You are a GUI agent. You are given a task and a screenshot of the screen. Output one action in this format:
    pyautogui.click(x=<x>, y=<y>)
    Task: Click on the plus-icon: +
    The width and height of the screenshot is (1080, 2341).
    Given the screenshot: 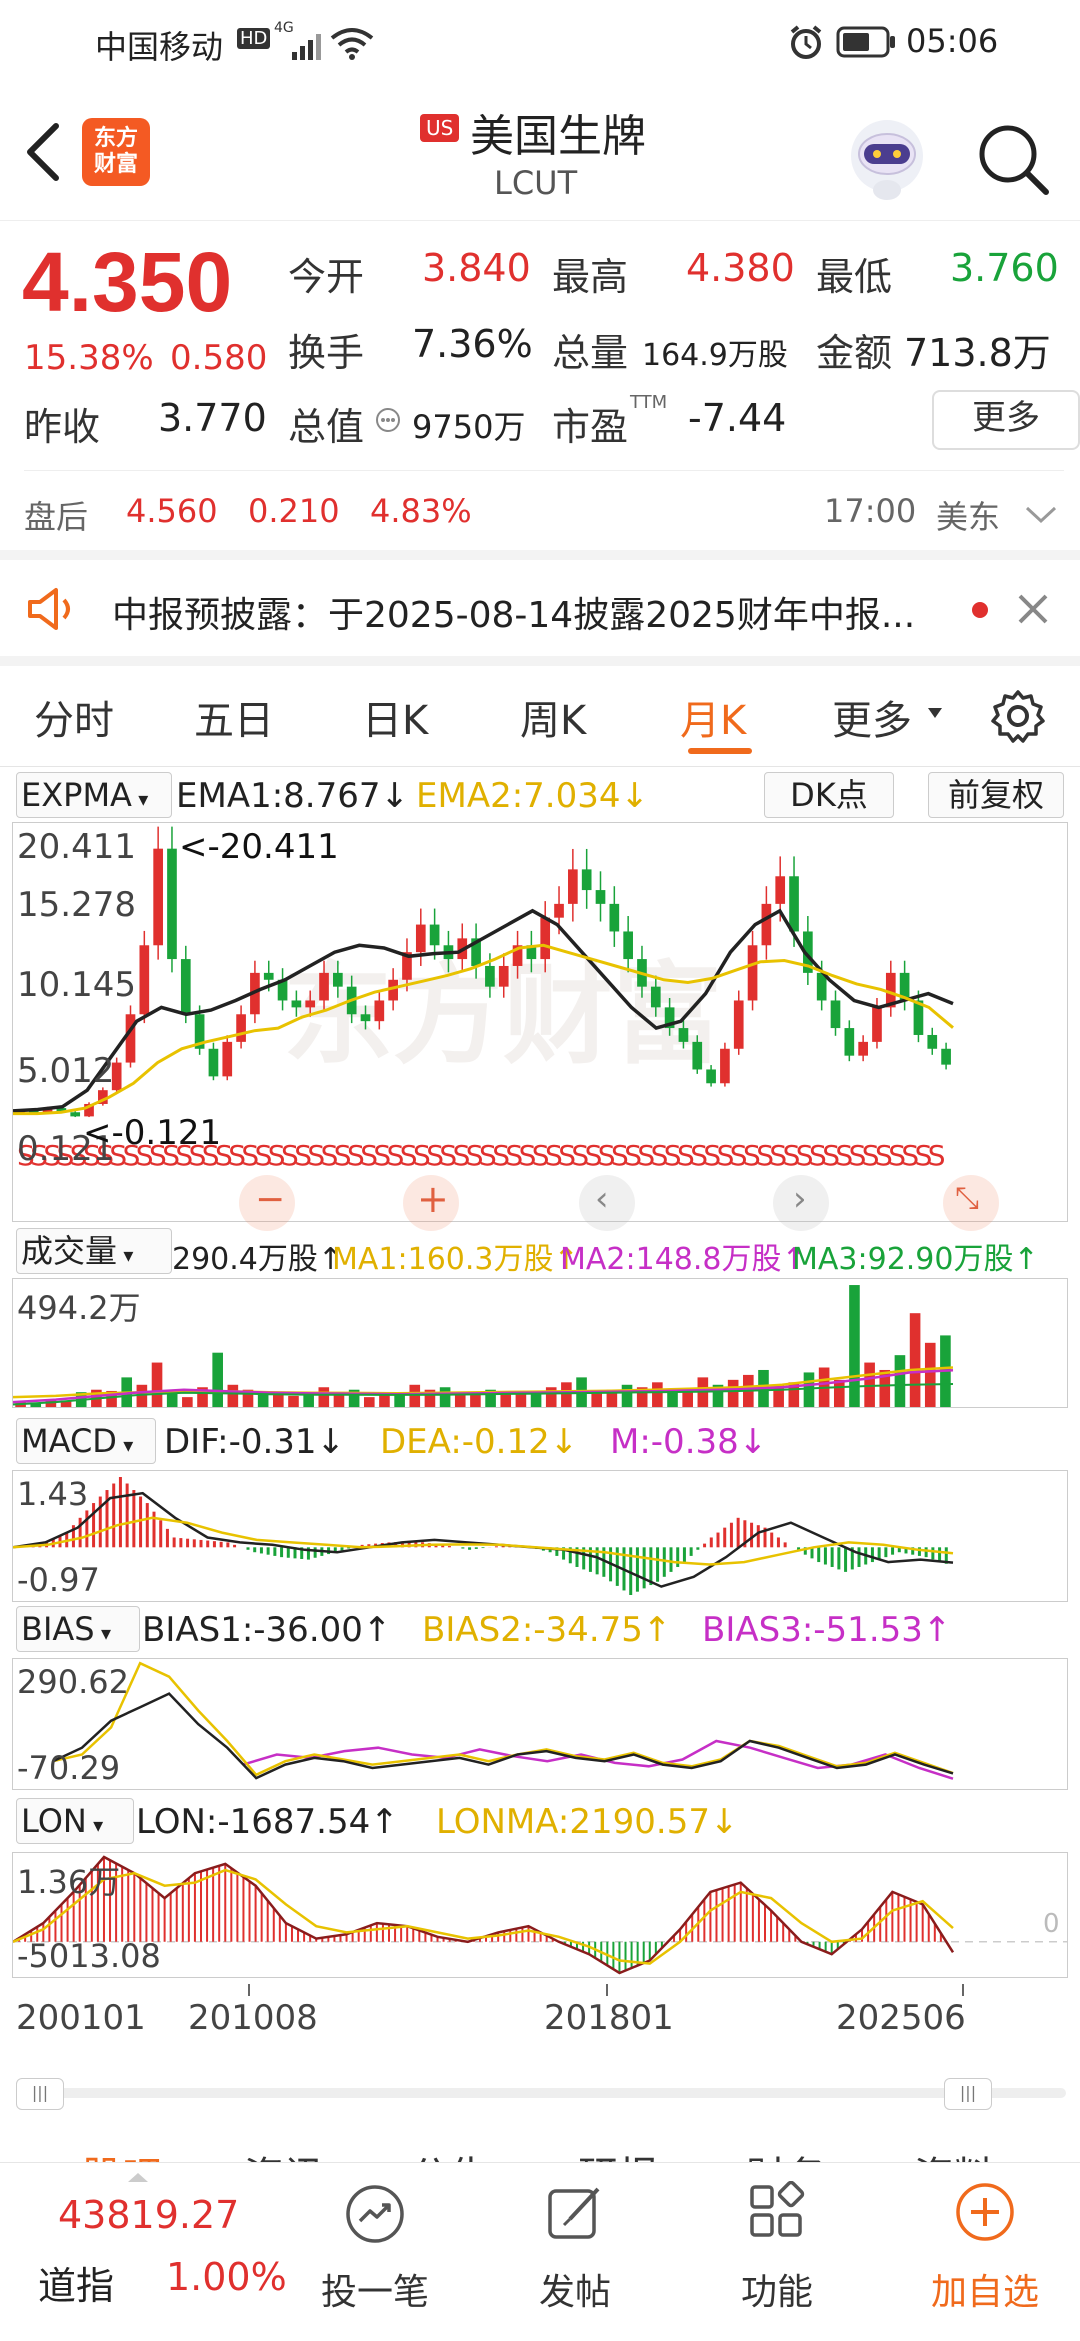 What is the action you would take?
    pyautogui.click(x=433, y=1199)
    